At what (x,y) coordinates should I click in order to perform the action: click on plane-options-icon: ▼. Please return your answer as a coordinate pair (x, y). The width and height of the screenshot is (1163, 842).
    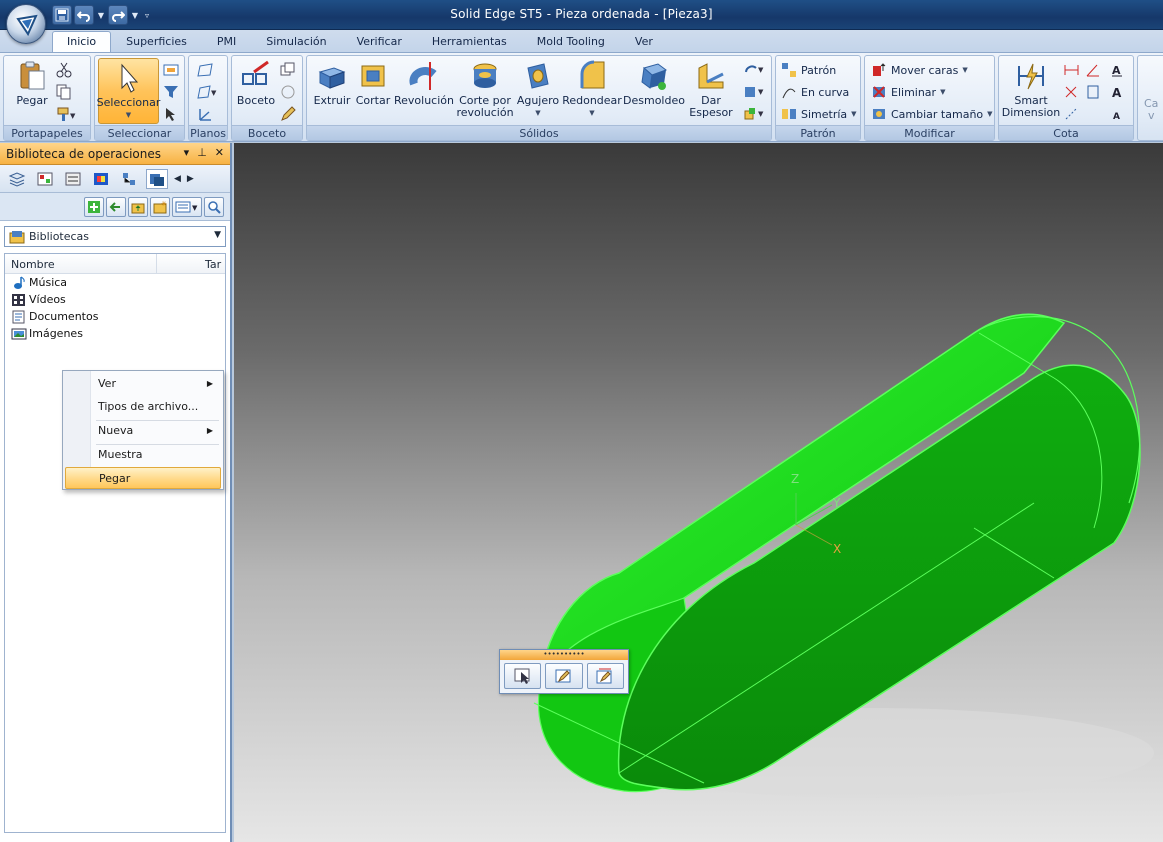
    Looking at the image, I should click on (208, 92).